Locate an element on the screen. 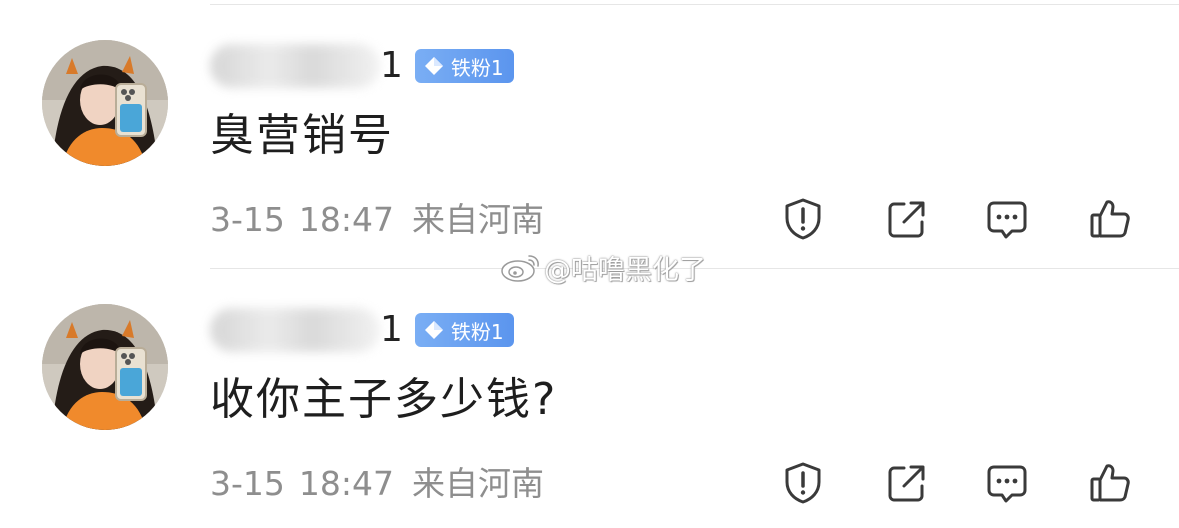 The width and height of the screenshot is (1179, 528). comment-text: 收你主子多少钱? is located at coordinates (384, 399).